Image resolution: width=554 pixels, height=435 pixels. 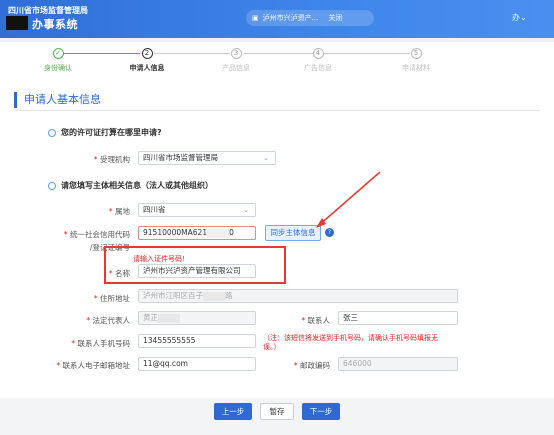 I want to click on postcode-input: 646000, so click(x=398, y=364).